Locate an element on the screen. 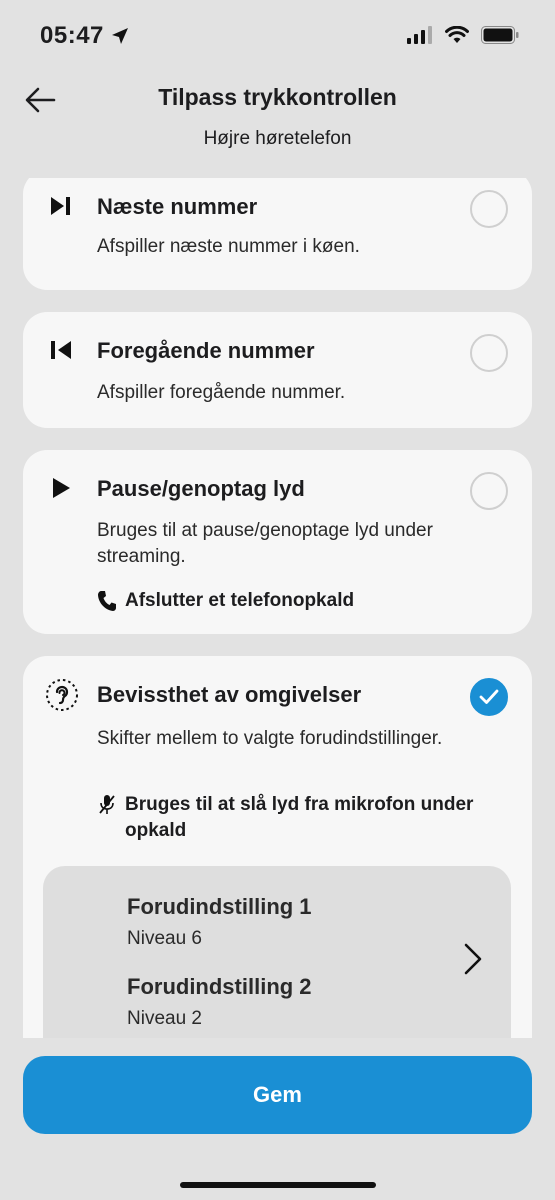  status-time-text: 05:47 is located at coordinates (72, 35).